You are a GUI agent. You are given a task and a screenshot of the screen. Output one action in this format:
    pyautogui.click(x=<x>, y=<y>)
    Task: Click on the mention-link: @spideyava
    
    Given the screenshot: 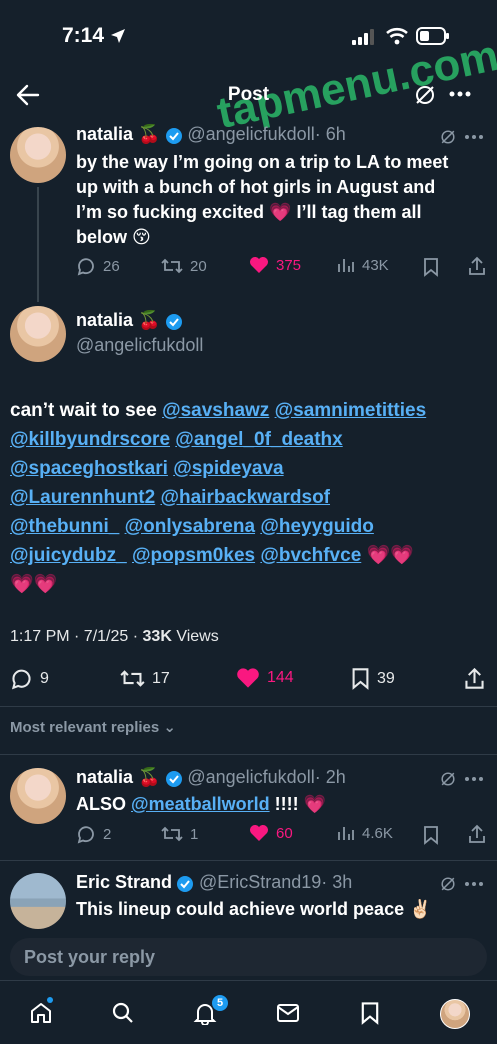 What is the action you would take?
    pyautogui.click(x=228, y=468)
    